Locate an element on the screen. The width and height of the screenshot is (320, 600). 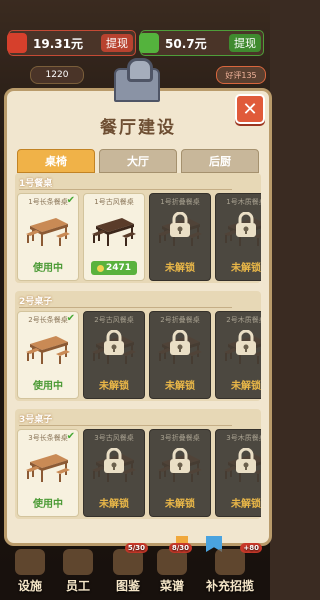
nav-label: 补充招揽 is located at coordinates (229, 586).